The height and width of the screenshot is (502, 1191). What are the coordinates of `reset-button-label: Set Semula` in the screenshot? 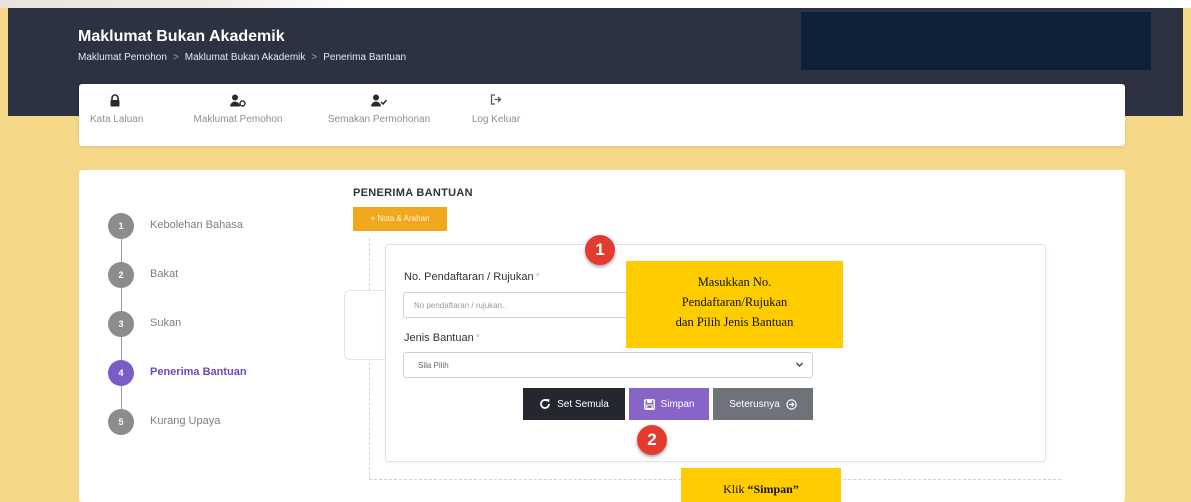 It's located at (583, 404).